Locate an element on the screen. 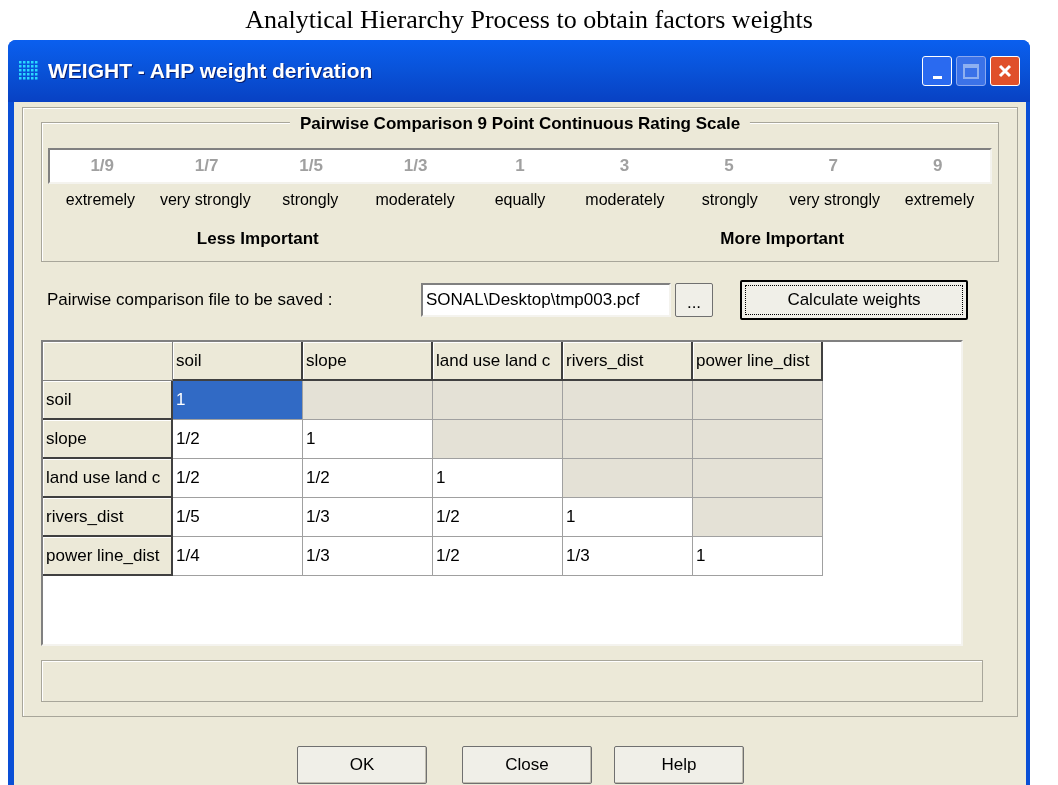 This screenshot has width=1058, height=785. scale-value: 1/5 is located at coordinates (311, 166).